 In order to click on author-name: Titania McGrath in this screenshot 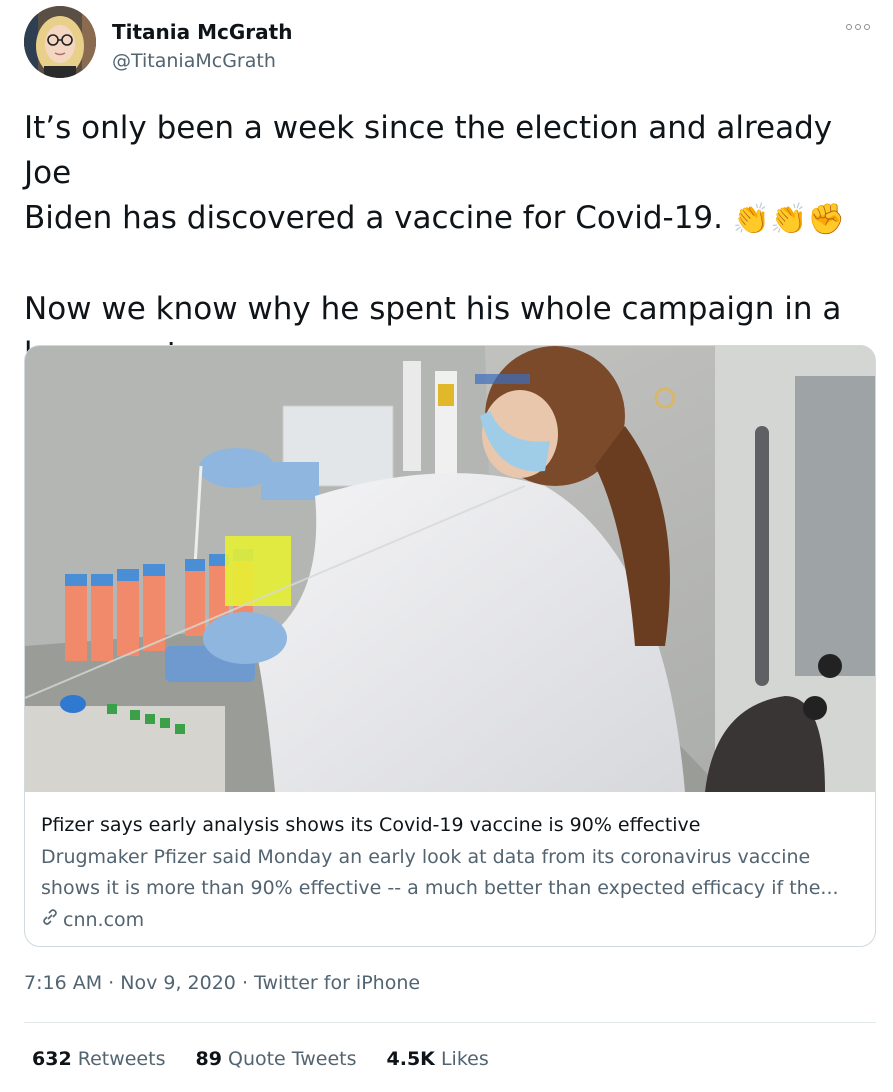, I will do `click(202, 32)`.